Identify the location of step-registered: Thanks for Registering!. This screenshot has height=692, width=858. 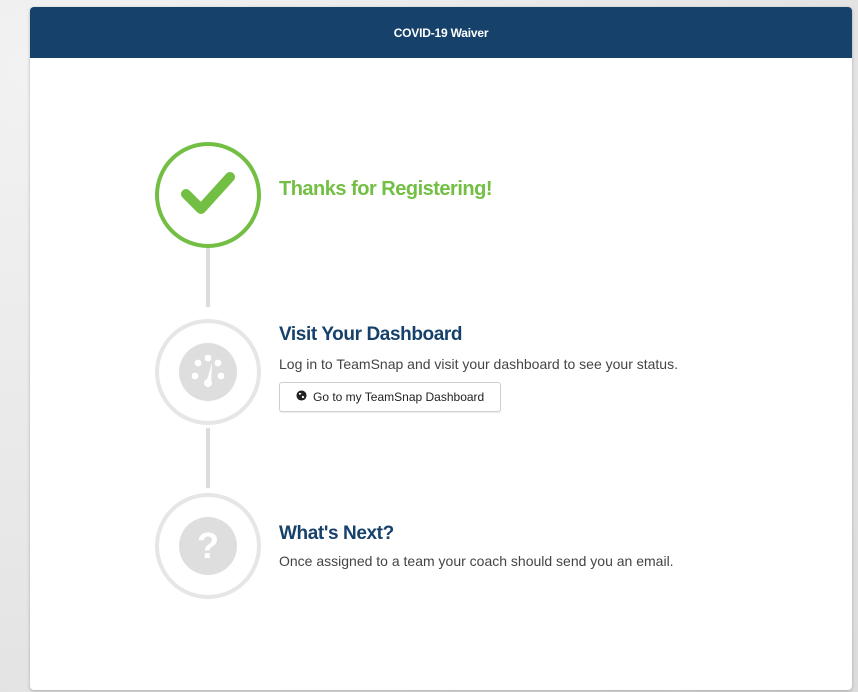
(385, 189).